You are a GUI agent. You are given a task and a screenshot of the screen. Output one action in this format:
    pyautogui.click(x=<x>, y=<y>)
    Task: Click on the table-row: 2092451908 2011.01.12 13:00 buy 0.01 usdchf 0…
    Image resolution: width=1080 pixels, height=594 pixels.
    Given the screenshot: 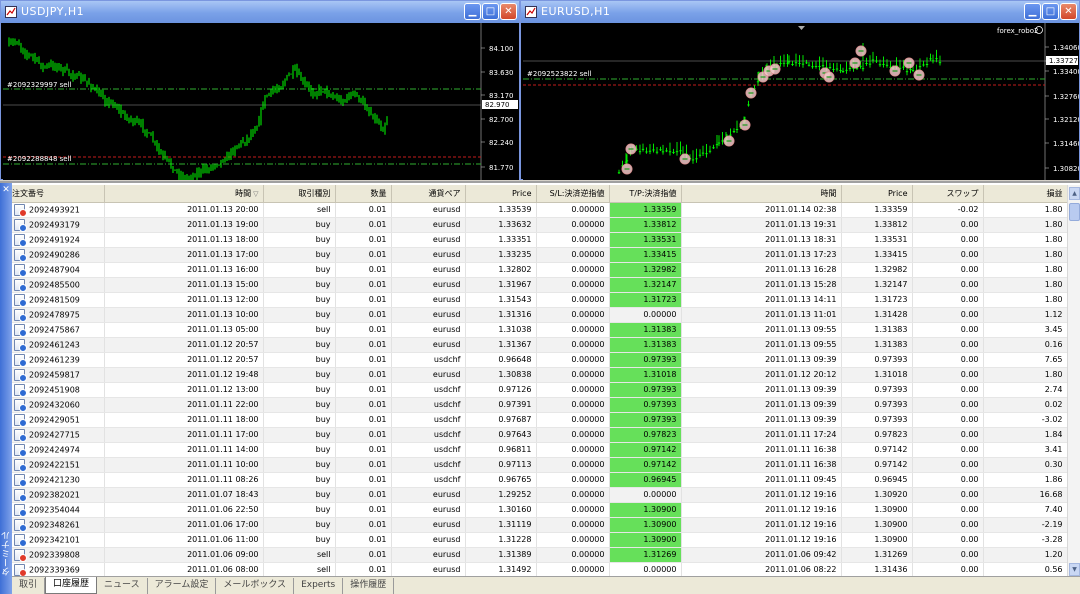 What is the action you would take?
    pyautogui.click(x=539, y=390)
    